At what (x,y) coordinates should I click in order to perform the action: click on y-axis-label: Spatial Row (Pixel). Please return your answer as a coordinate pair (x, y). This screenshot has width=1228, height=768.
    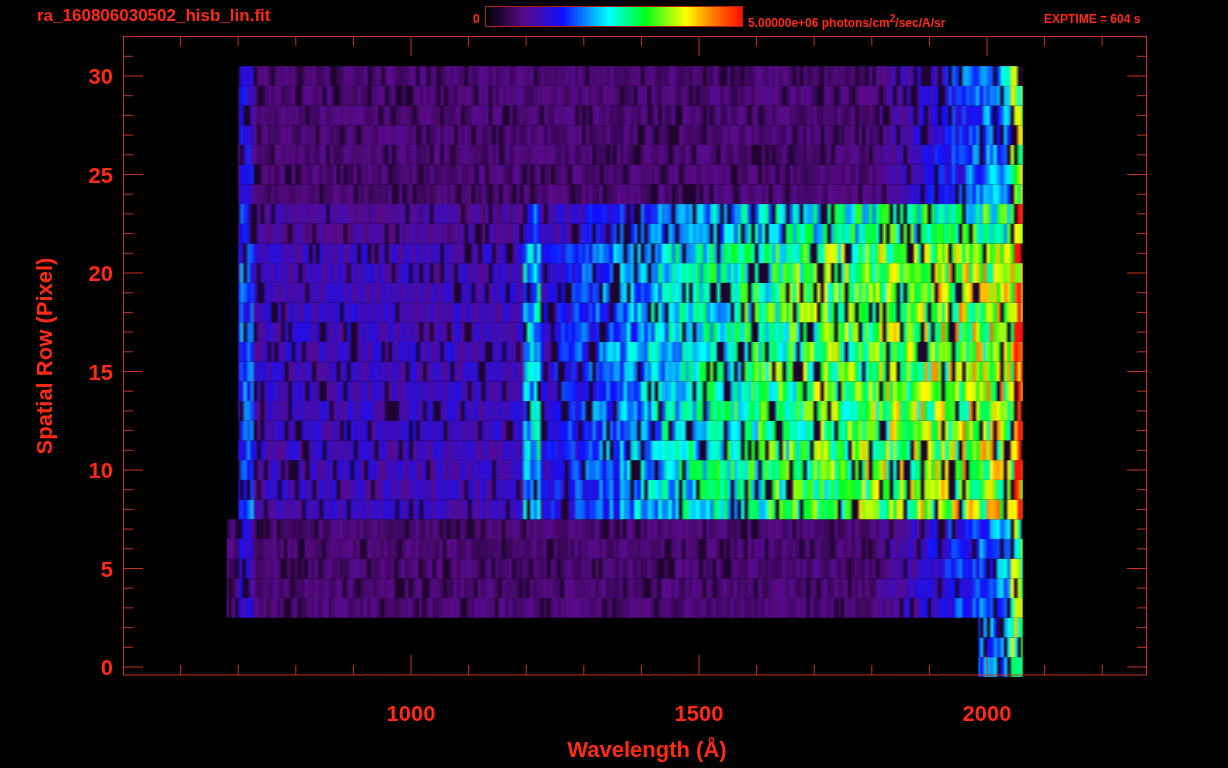
    Looking at the image, I should click on (44, 356).